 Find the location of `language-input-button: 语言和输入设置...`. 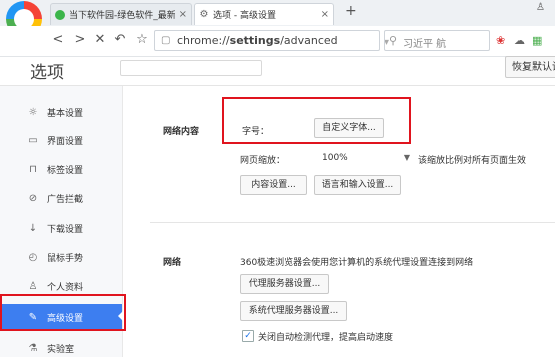

language-input-button: 语言和输入设置... is located at coordinates (357, 185).